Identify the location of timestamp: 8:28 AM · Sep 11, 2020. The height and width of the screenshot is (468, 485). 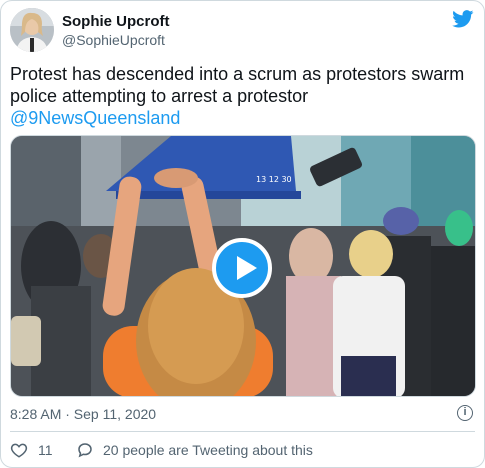
(83, 414).